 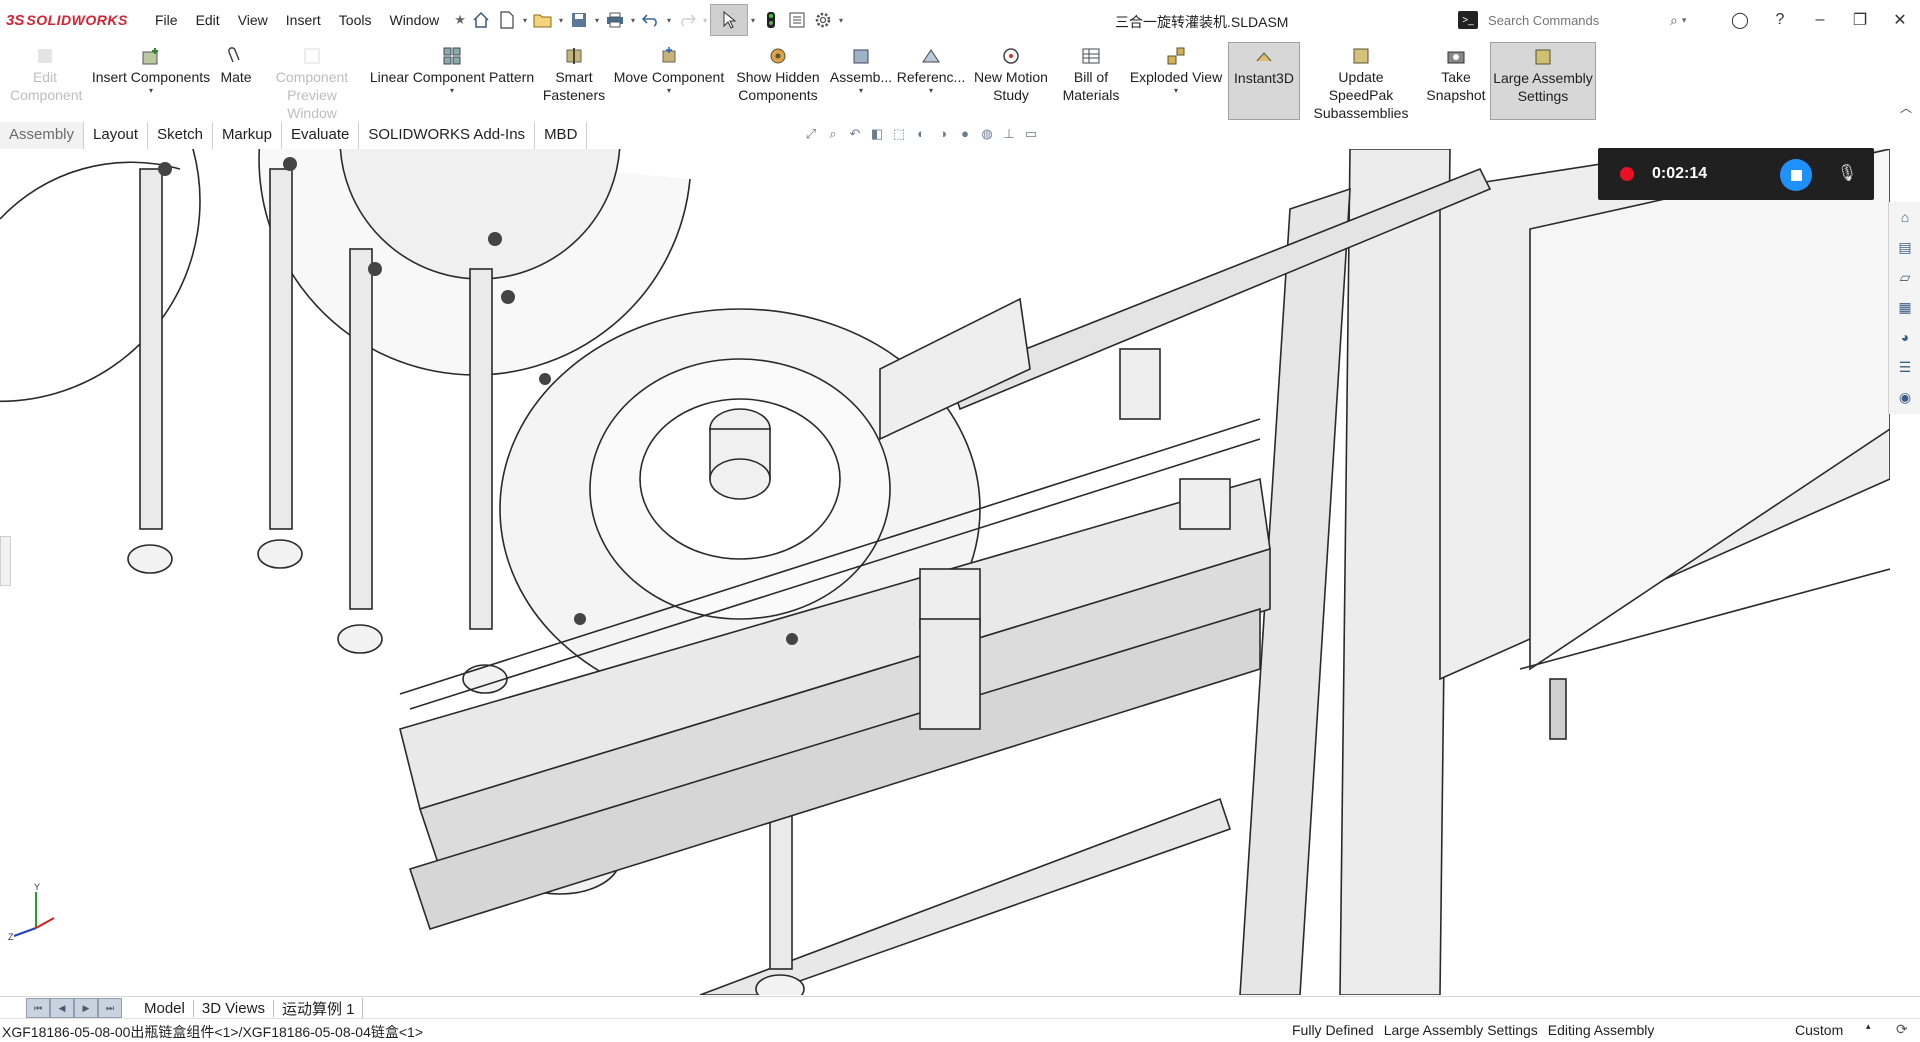 What do you see at coordinates (778, 80) in the screenshot?
I see `show-hidden-components-button: Show Hidden Components` at bounding box center [778, 80].